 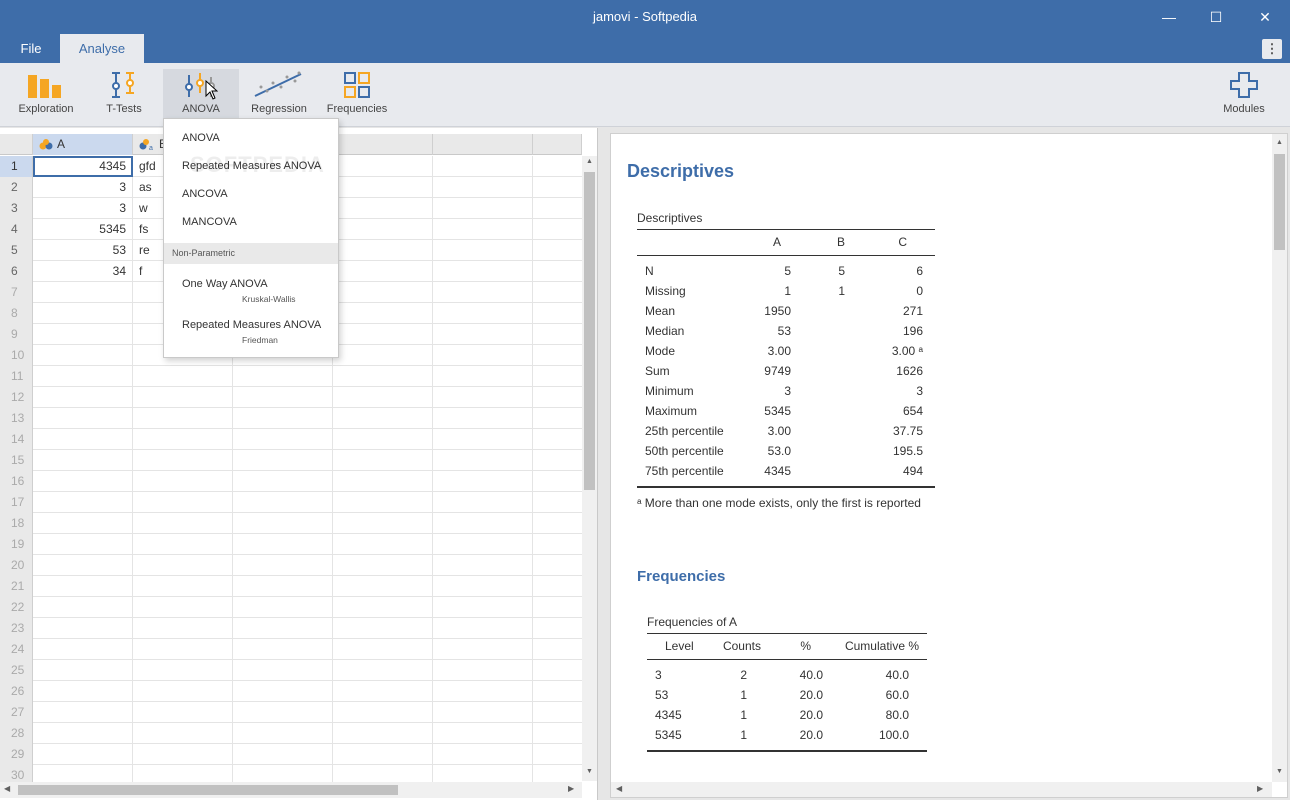 What do you see at coordinates (16, 292) in the screenshot?
I see `row-number: 7` at bounding box center [16, 292].